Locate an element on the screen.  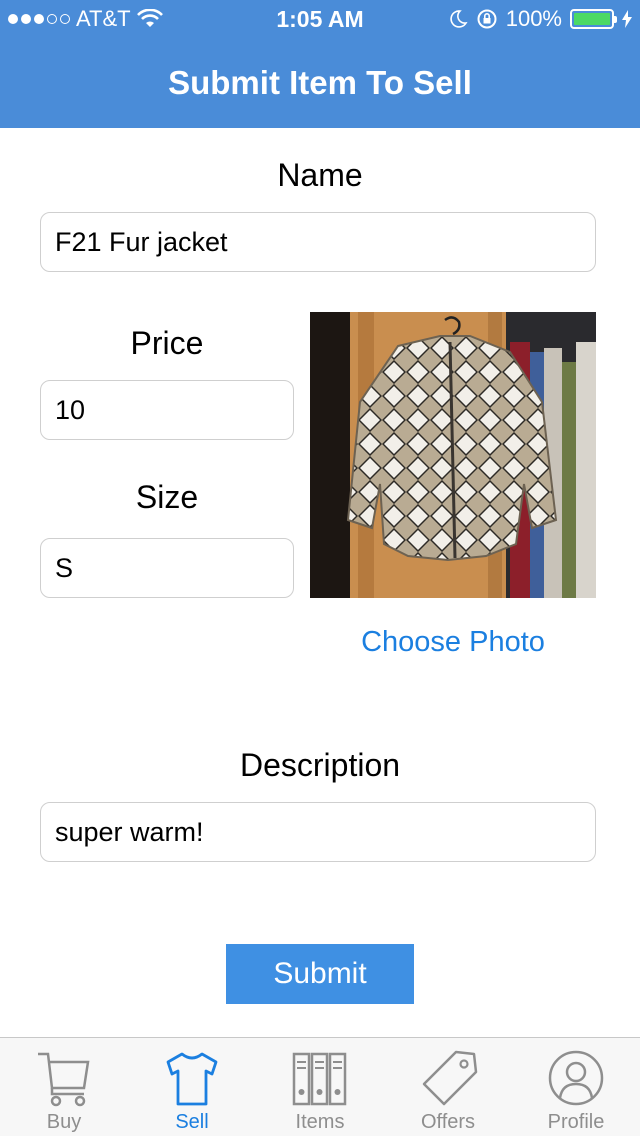
cart-icon is located at coordinates (64, 1079).